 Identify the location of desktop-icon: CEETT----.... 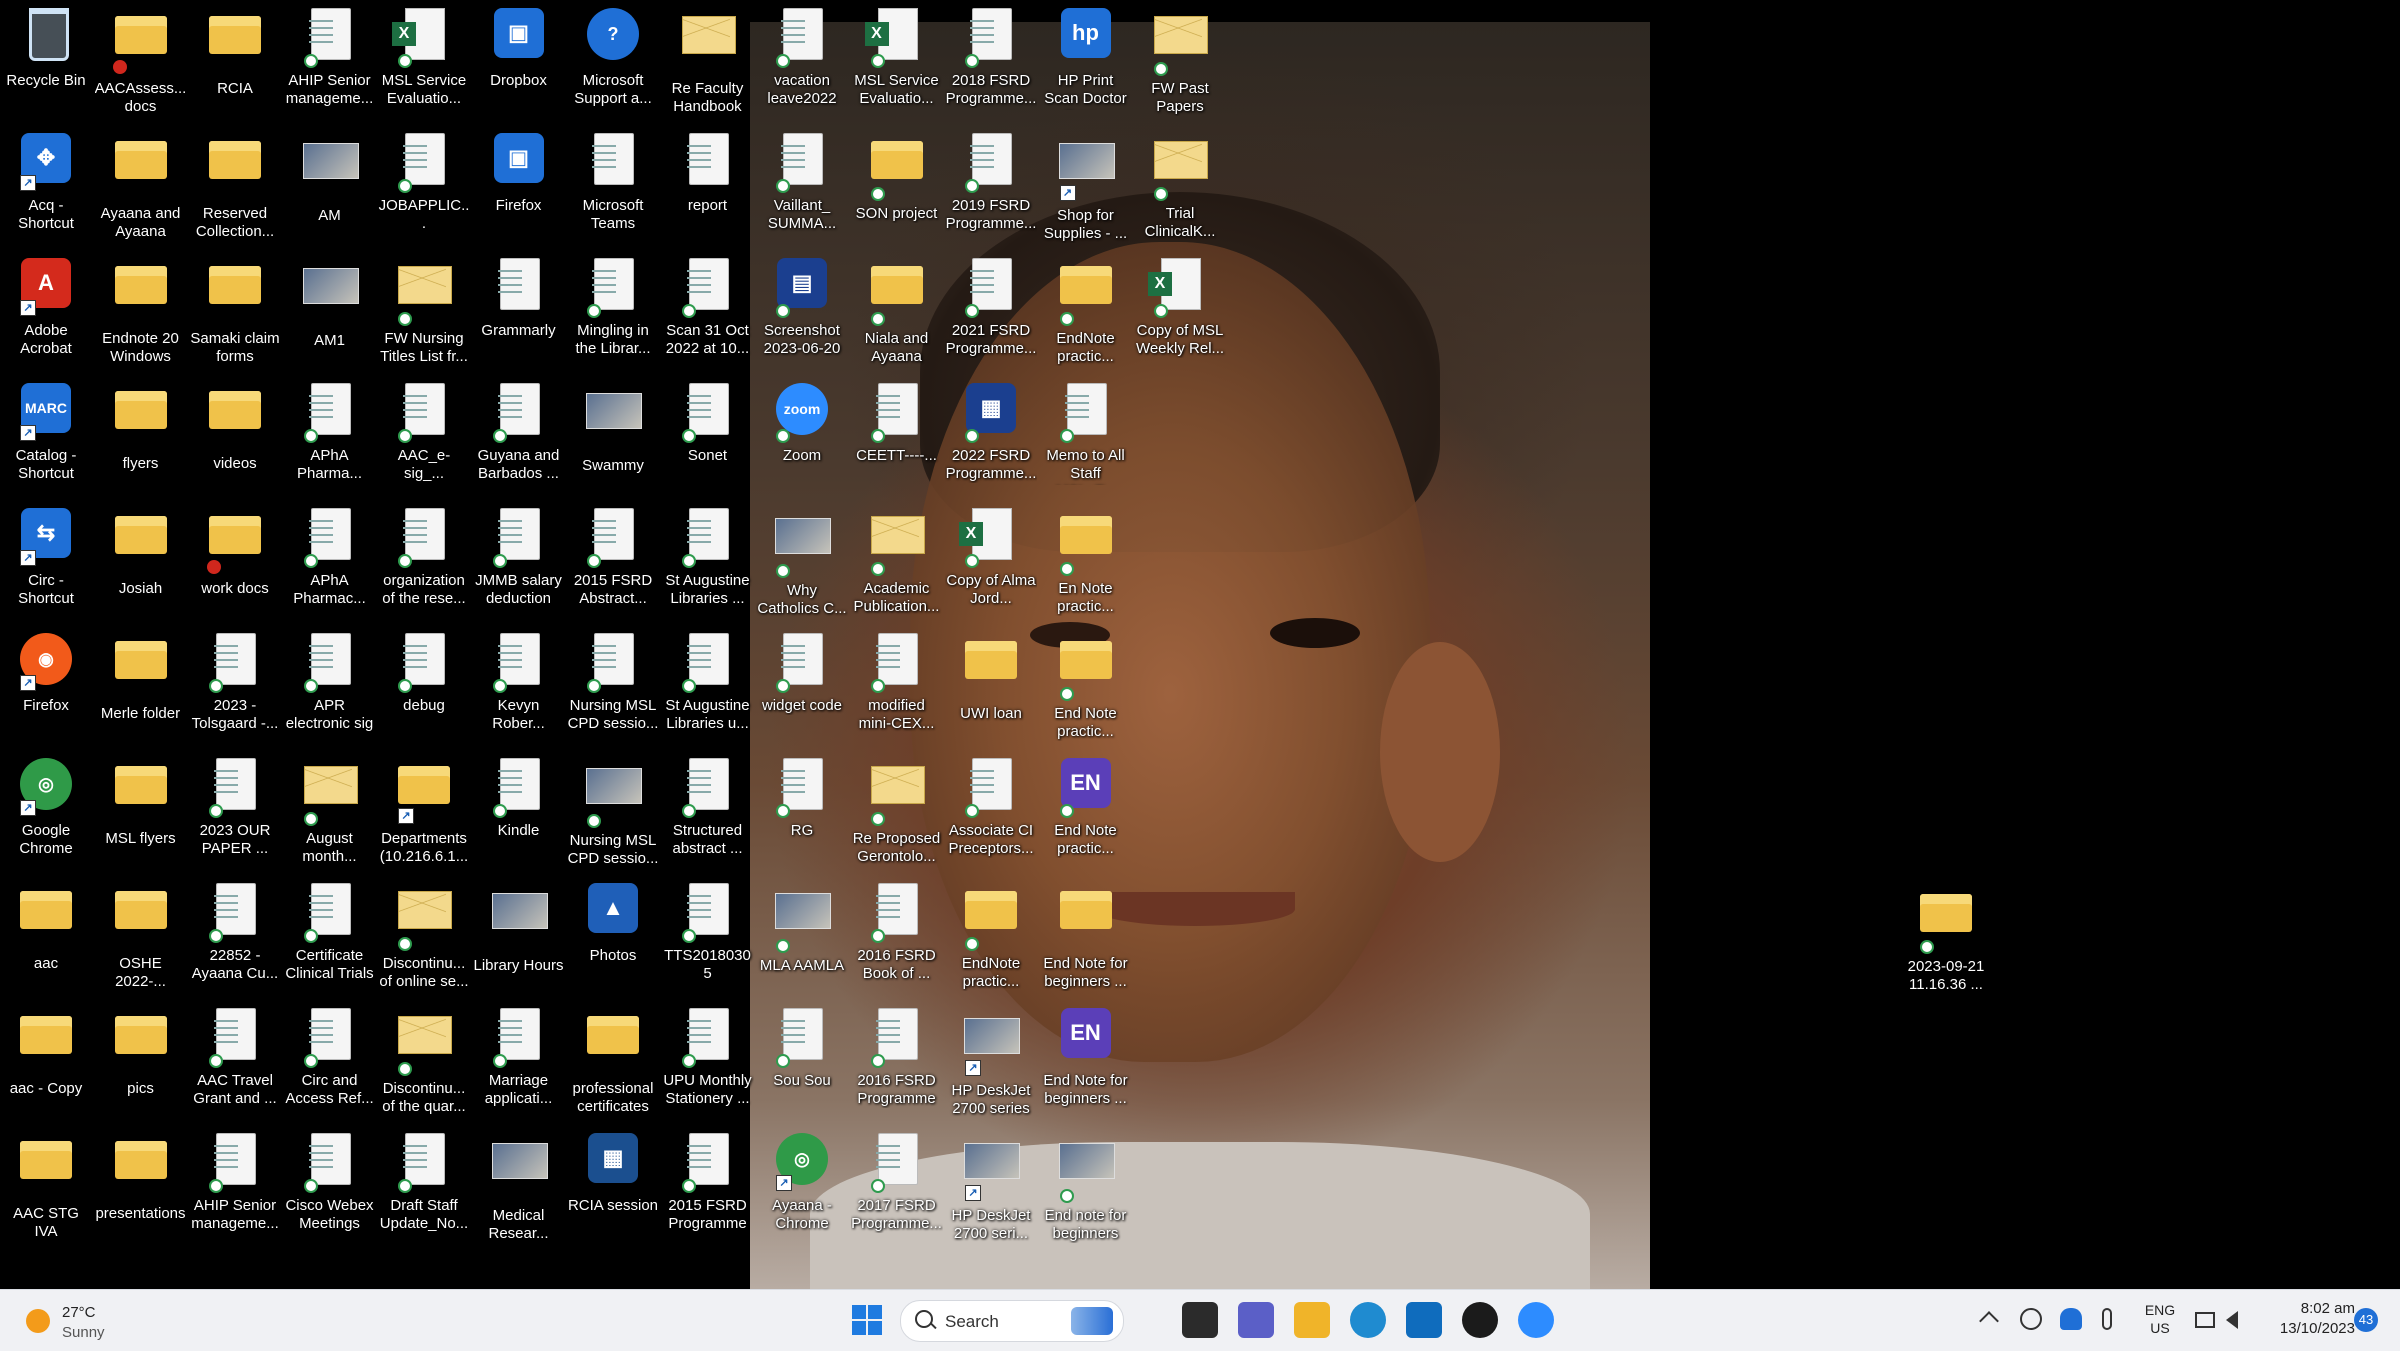
(897, 439).